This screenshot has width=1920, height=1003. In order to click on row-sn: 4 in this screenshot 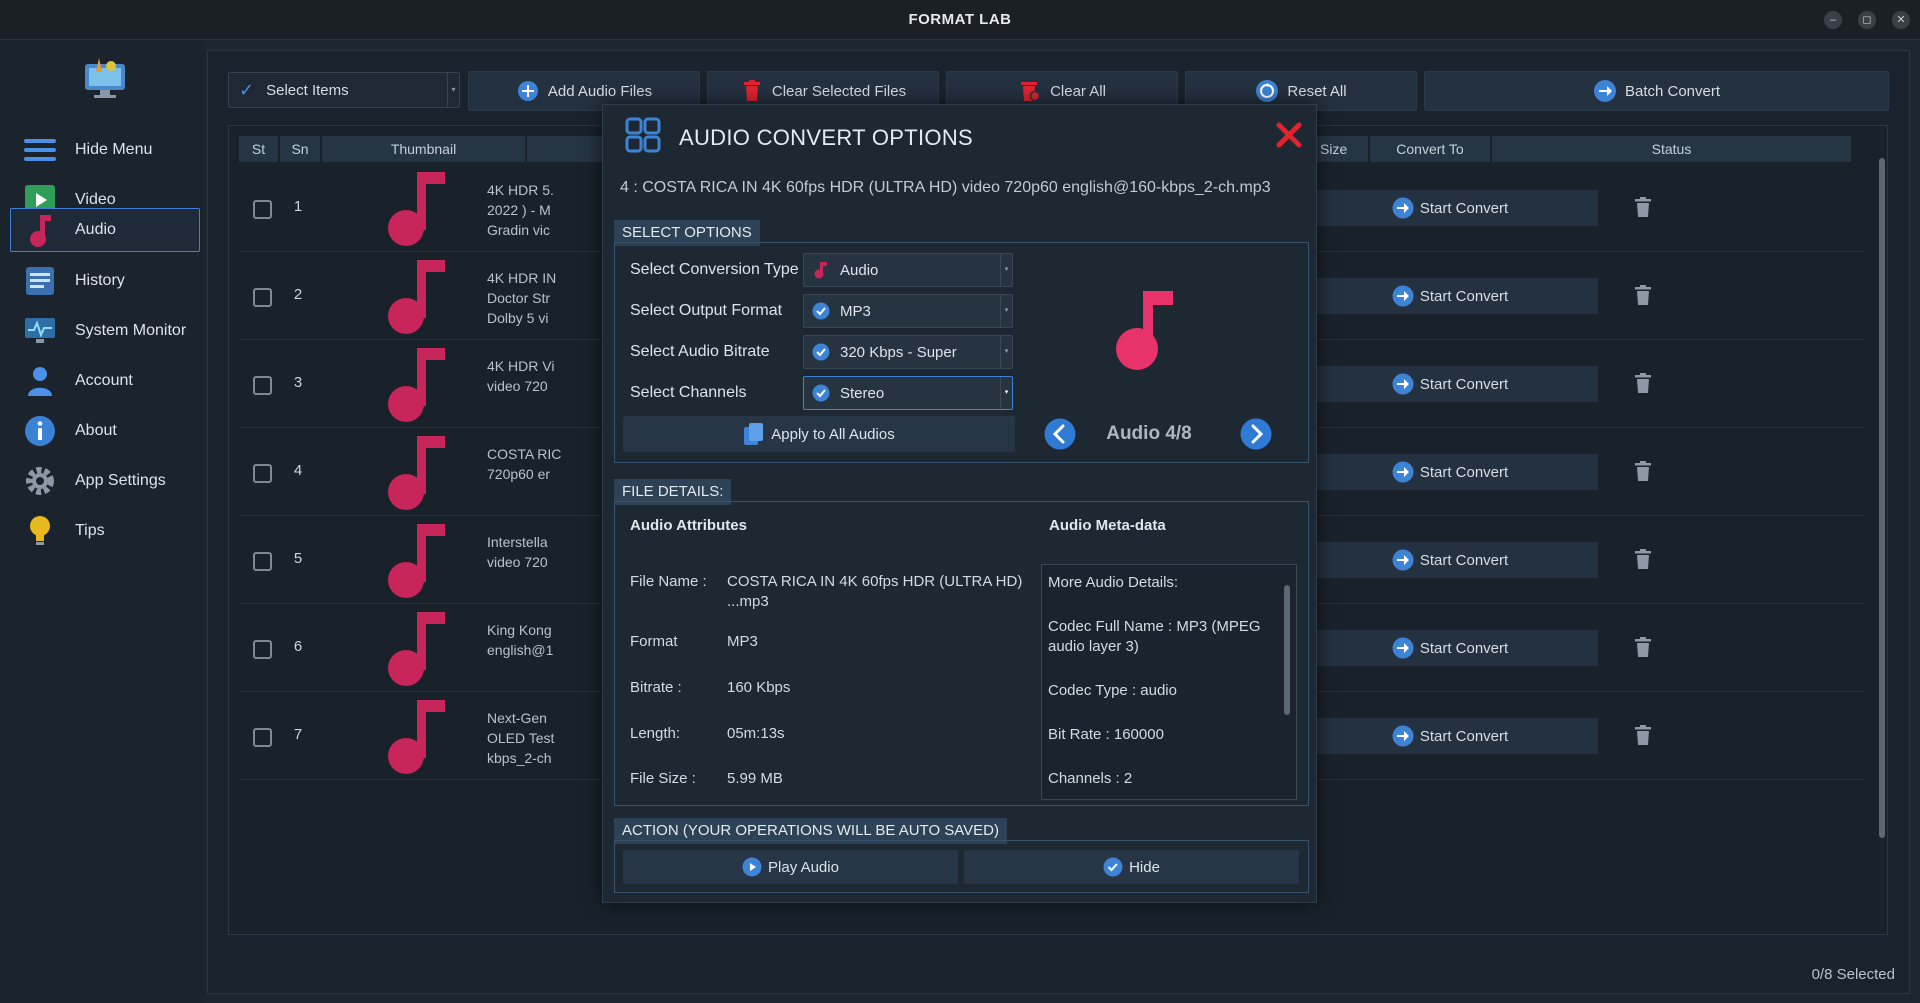, I will do `click(298, 470)`.